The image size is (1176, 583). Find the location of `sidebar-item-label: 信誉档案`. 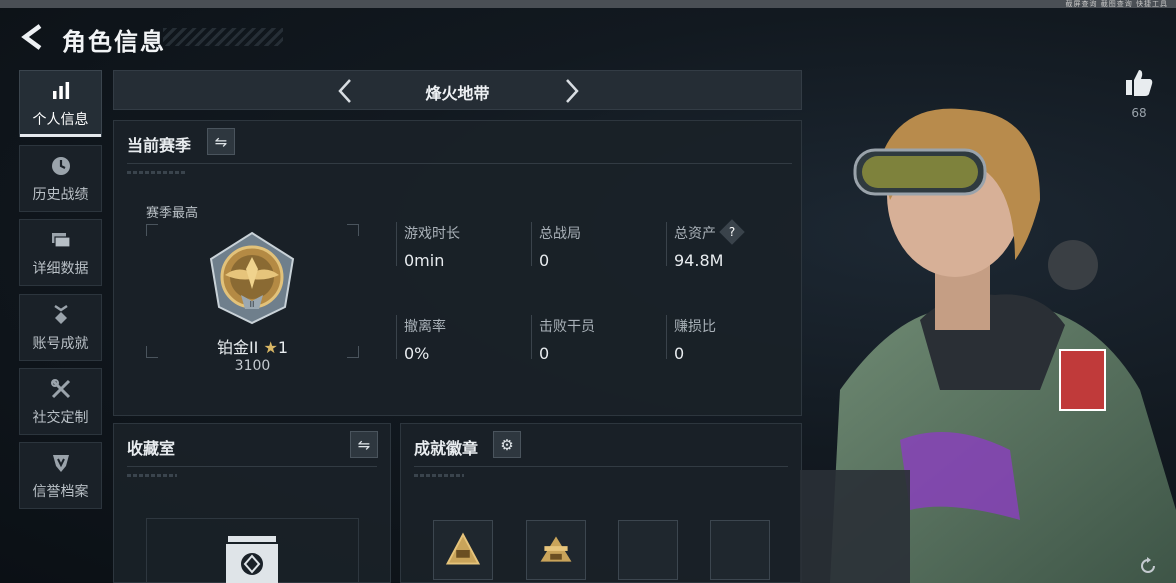

sidebar-item-label: 信誉档案 is located at coordinates (60, 491).